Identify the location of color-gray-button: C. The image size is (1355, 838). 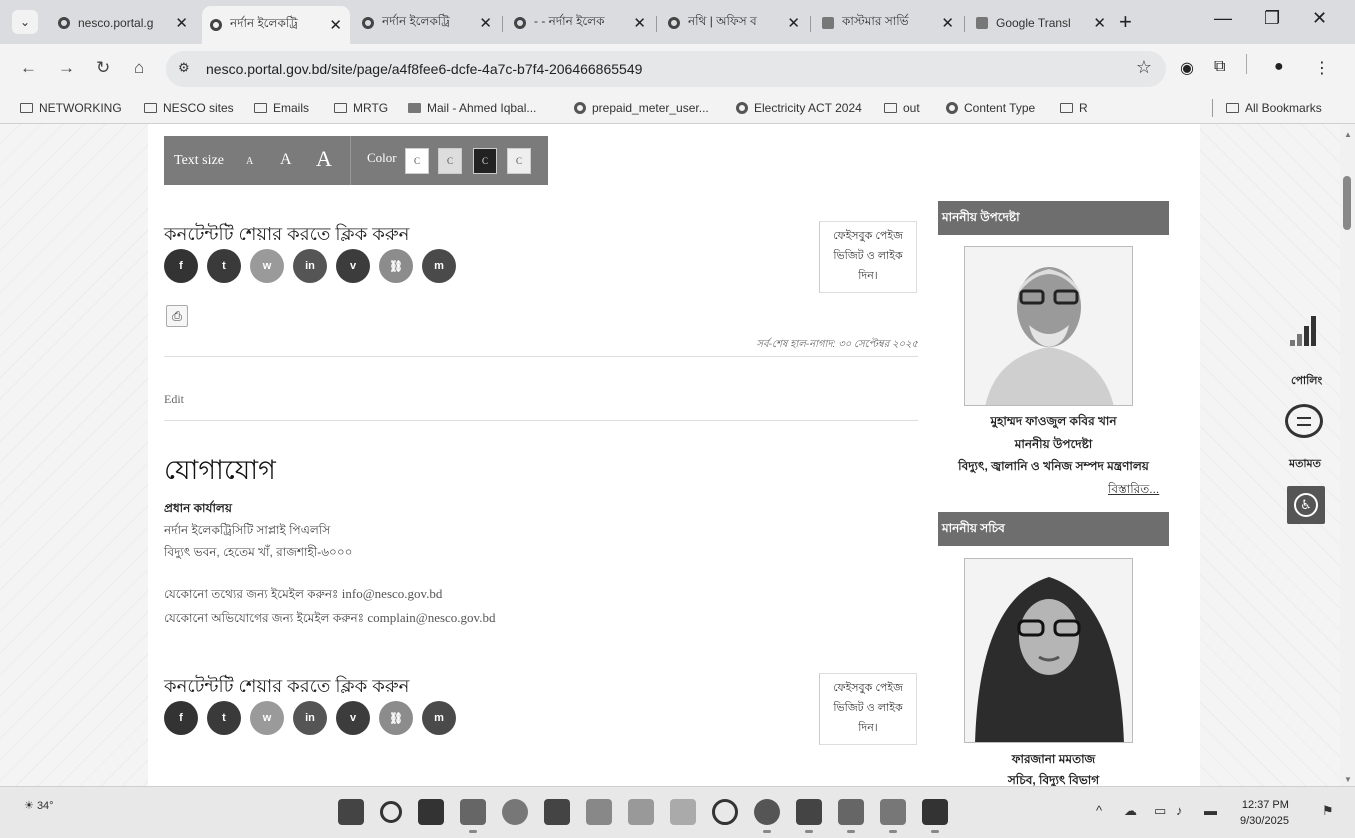
(450, 161).